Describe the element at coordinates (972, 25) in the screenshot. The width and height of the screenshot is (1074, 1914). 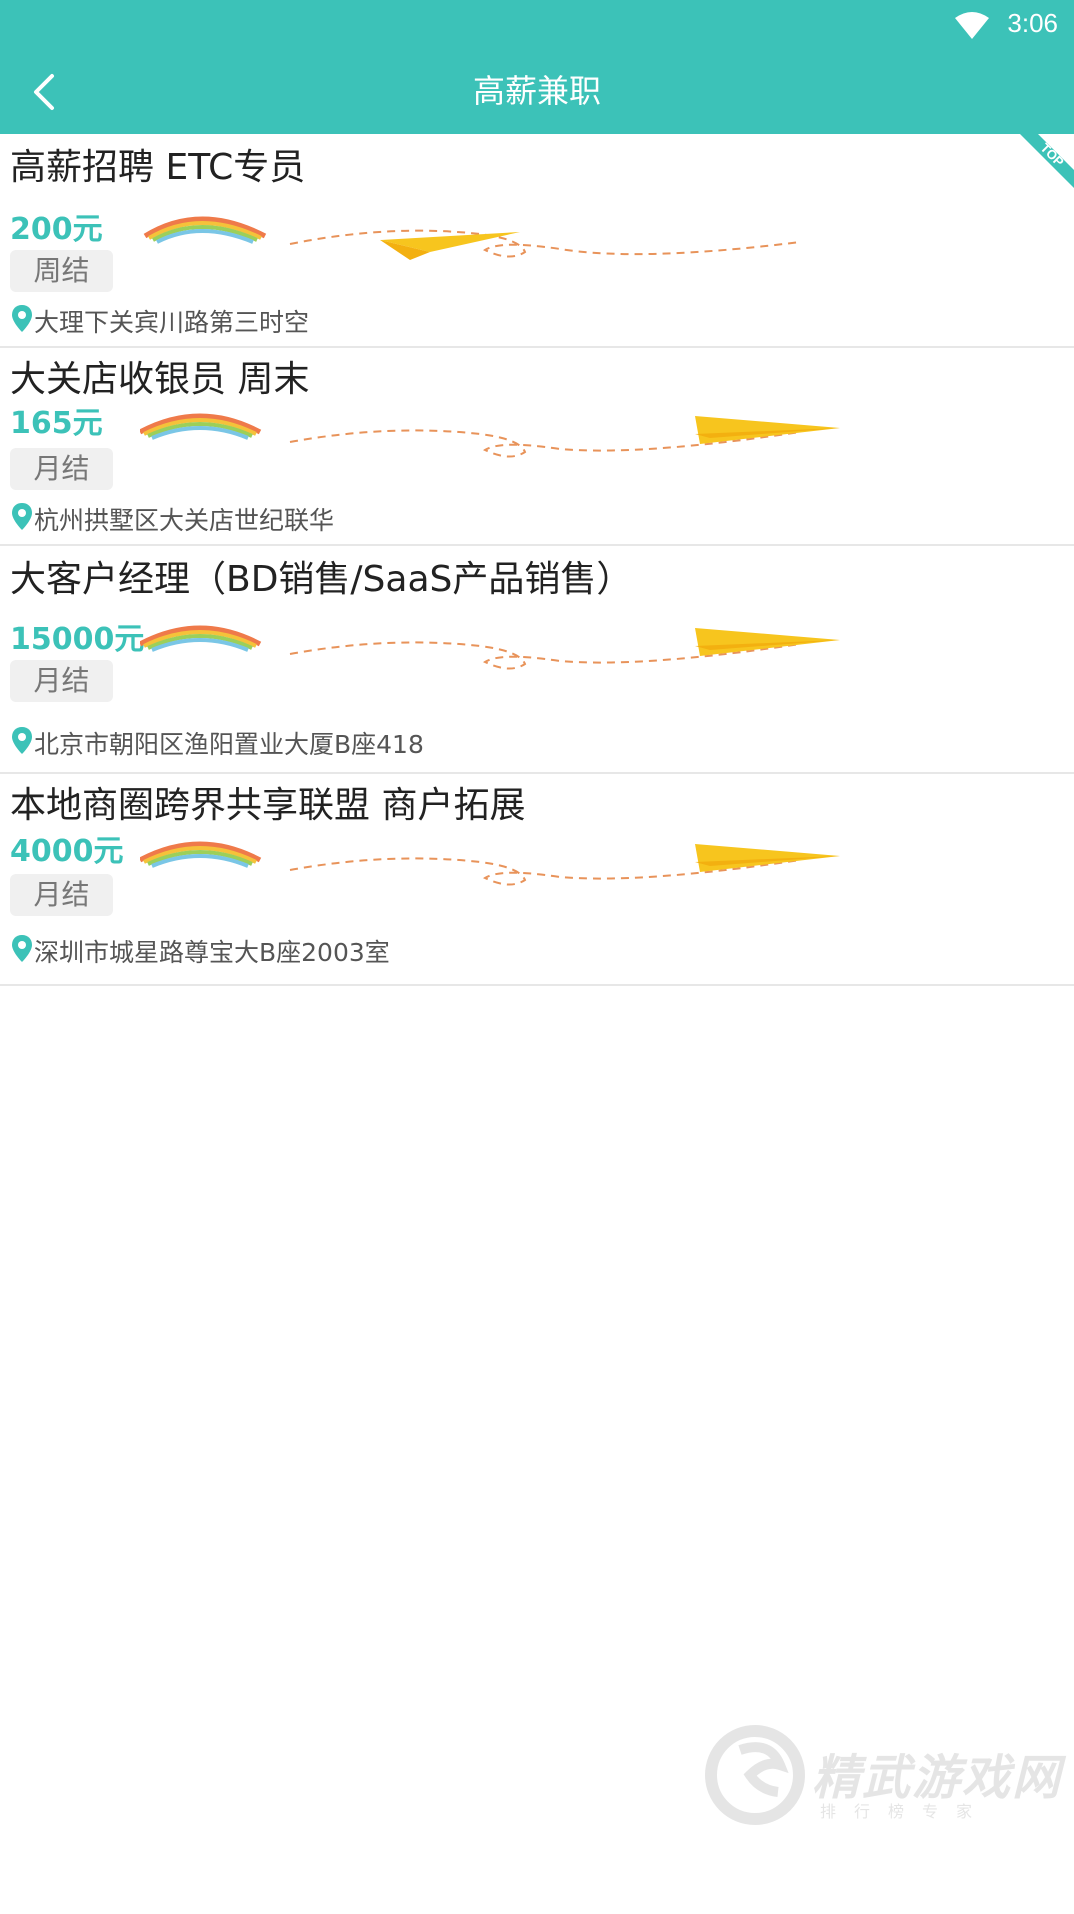
I see `wifi-icon` at that location.